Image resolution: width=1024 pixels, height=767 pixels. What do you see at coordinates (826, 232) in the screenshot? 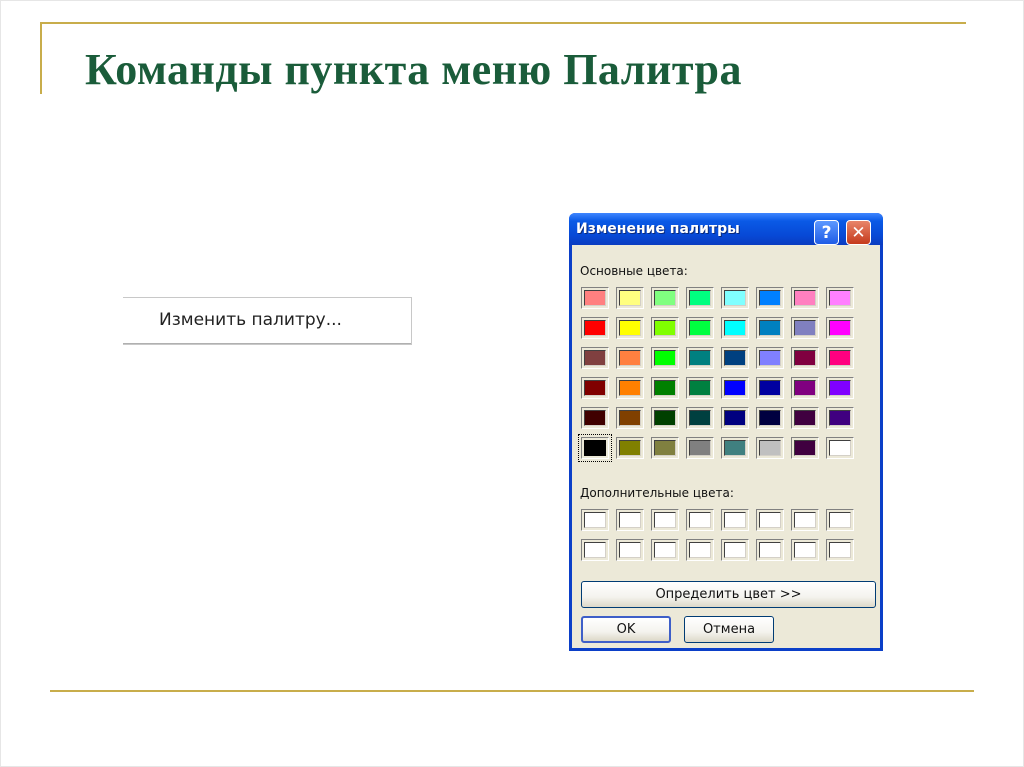
I see `help-button: ?` at bounding box center [826, 232].